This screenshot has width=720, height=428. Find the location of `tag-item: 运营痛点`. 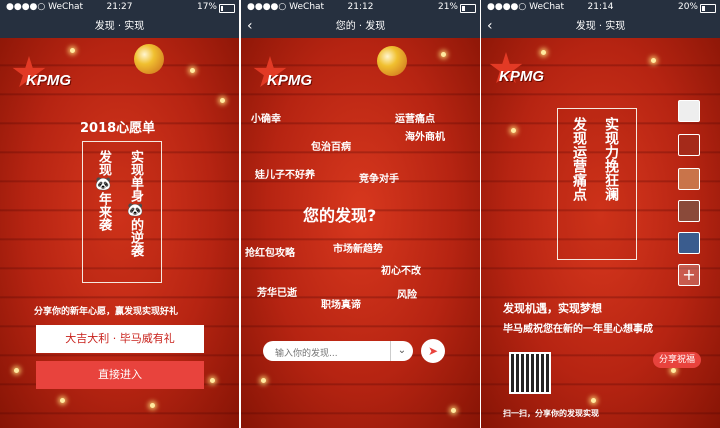

tag-item: 运营痛点 is located at coordinates (415, 117).